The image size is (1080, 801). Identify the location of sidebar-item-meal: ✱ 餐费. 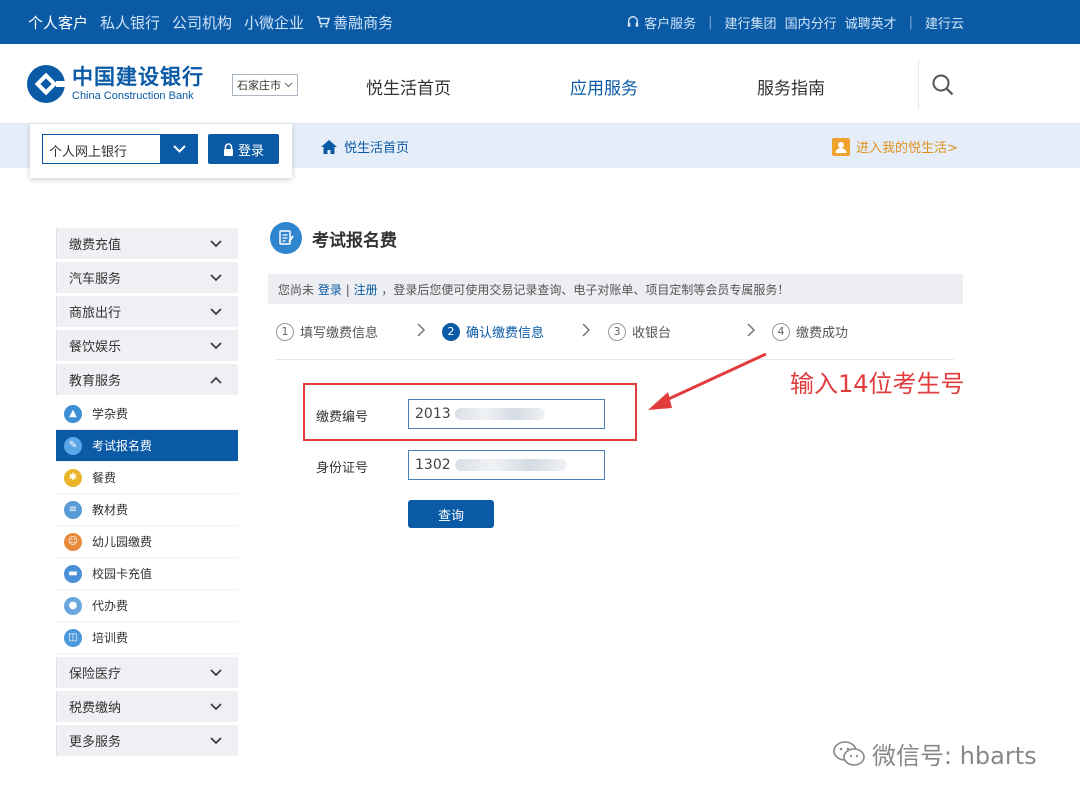
(147, 478).